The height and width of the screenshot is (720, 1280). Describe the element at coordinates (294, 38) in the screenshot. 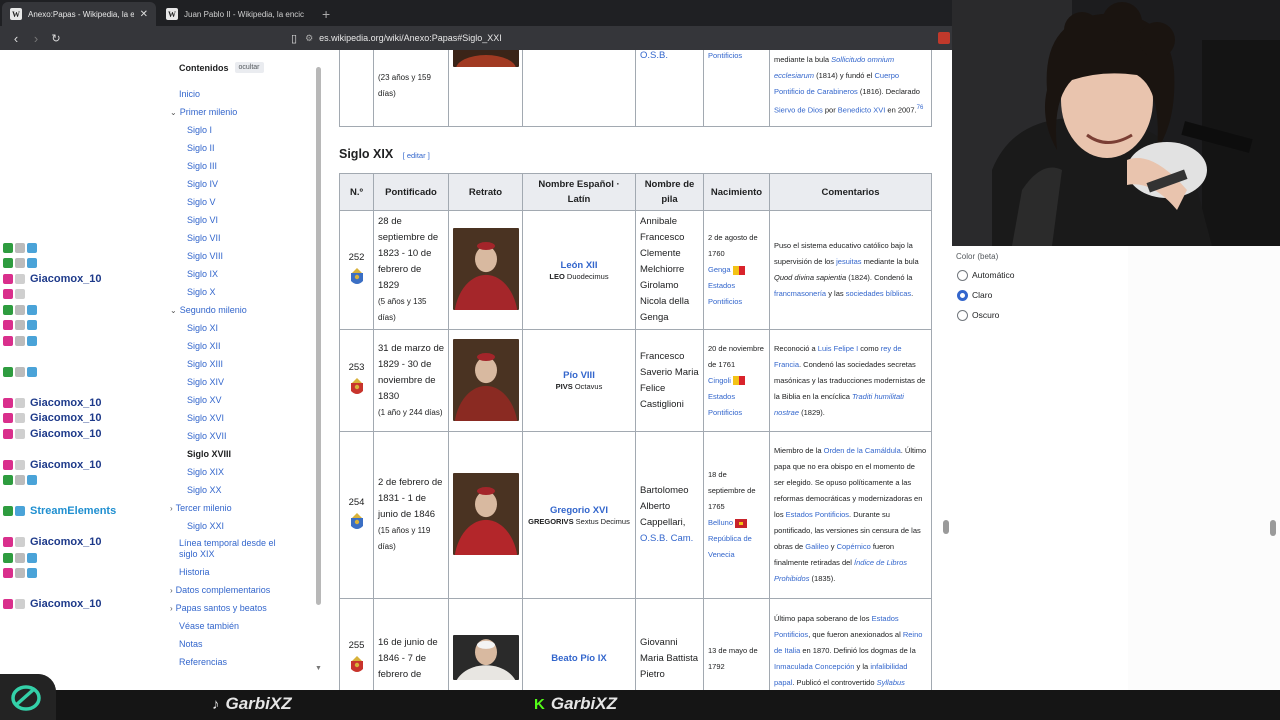

I see `bookmark-icon: ▯` at that location.